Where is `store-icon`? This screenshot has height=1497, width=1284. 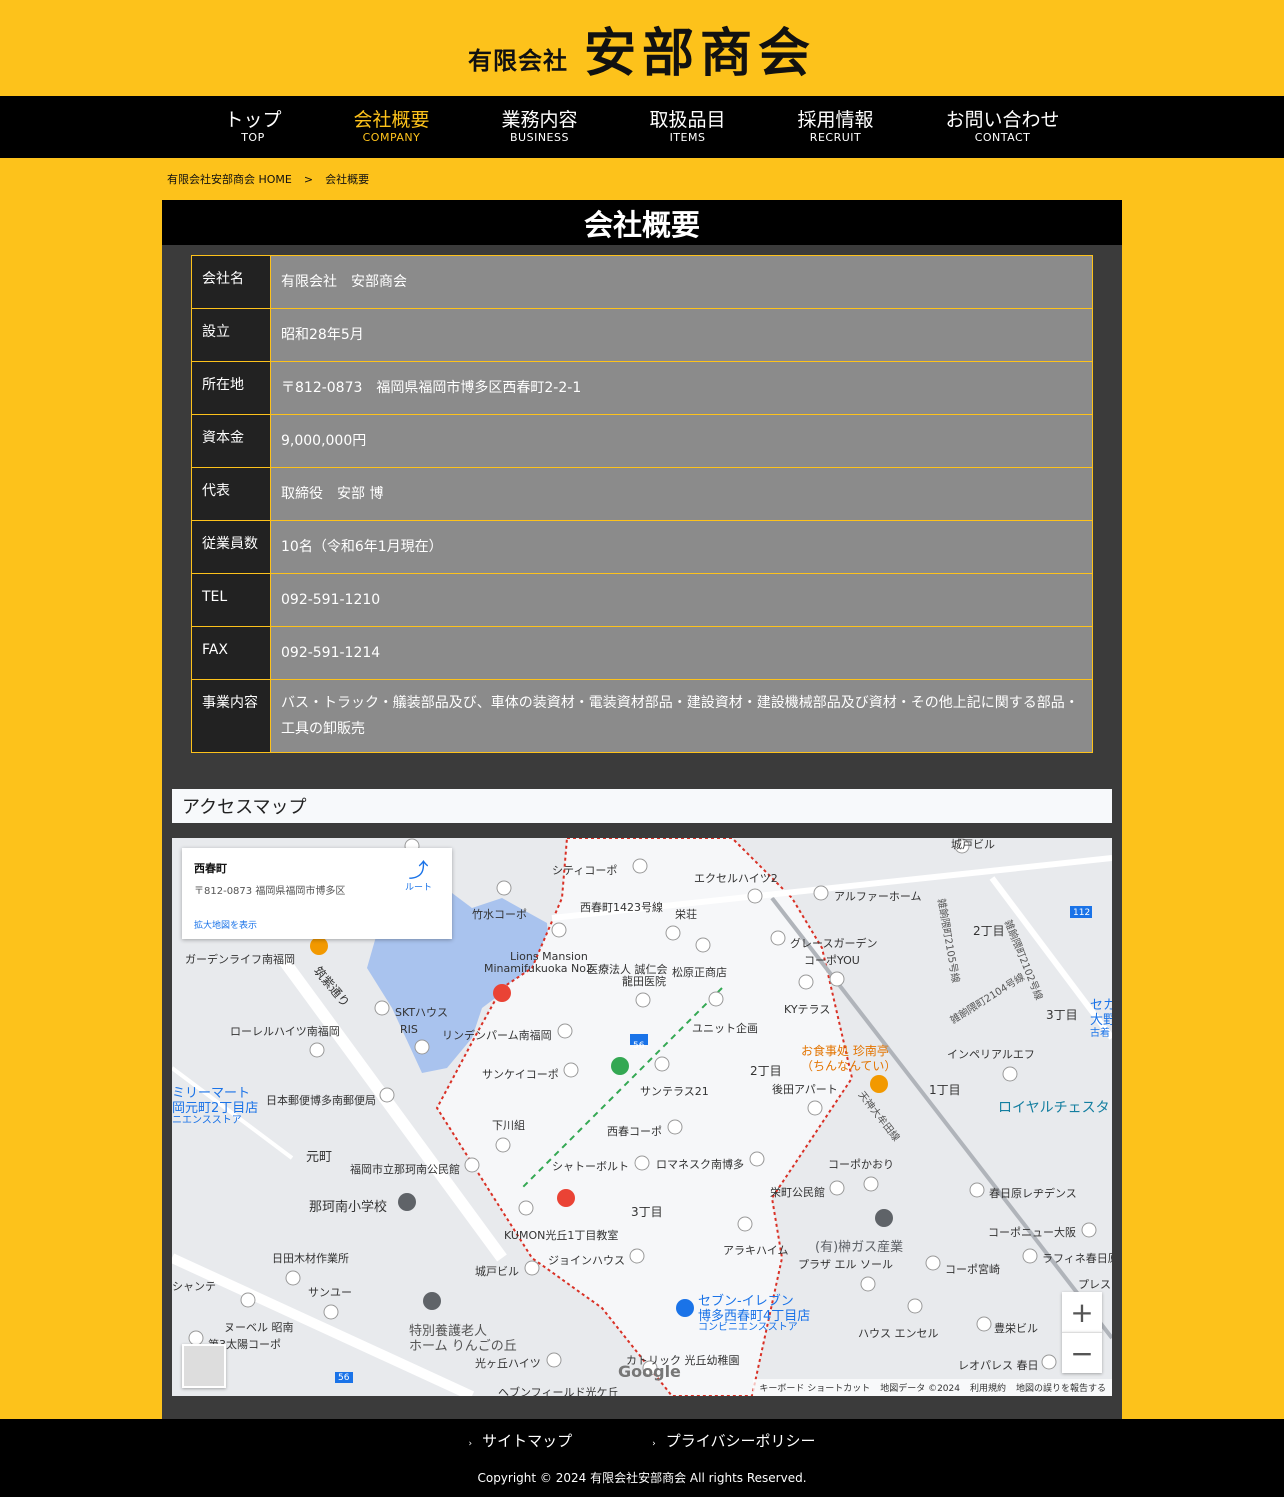
store-icon is located at coordinates (685, 1308).